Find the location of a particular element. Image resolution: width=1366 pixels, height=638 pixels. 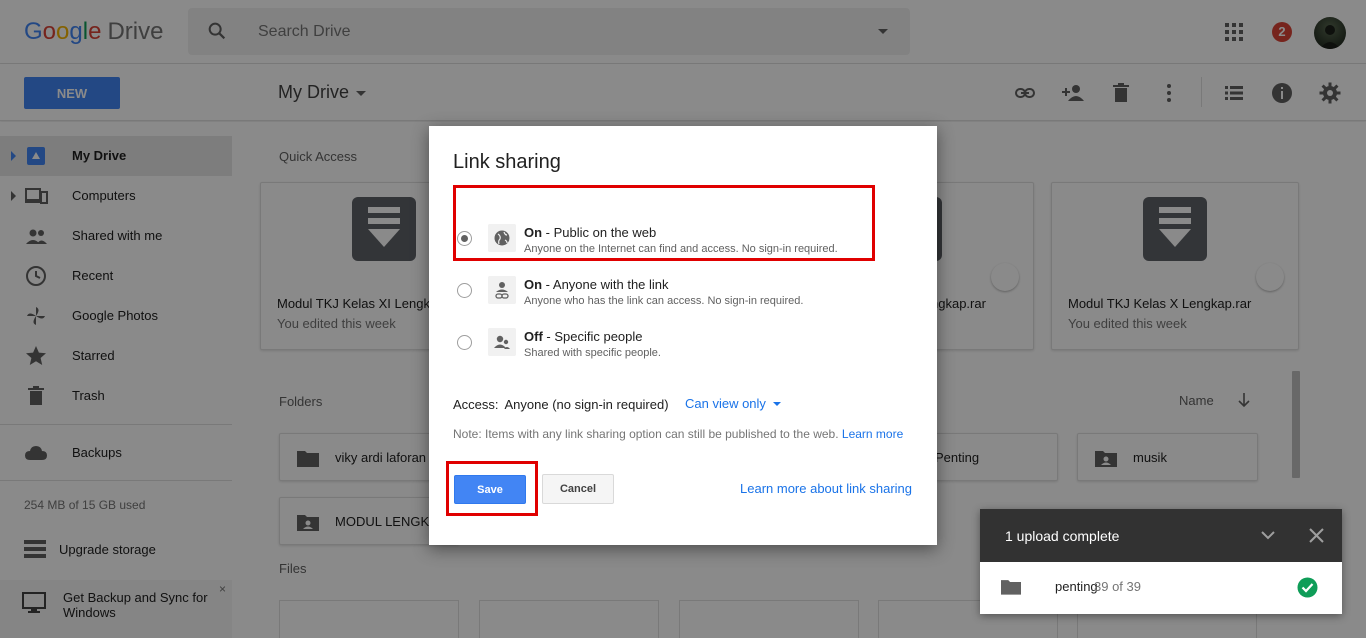

upload-panel: 1 upload complete penting 39 of 39 is located at coordinates (1161, 561).